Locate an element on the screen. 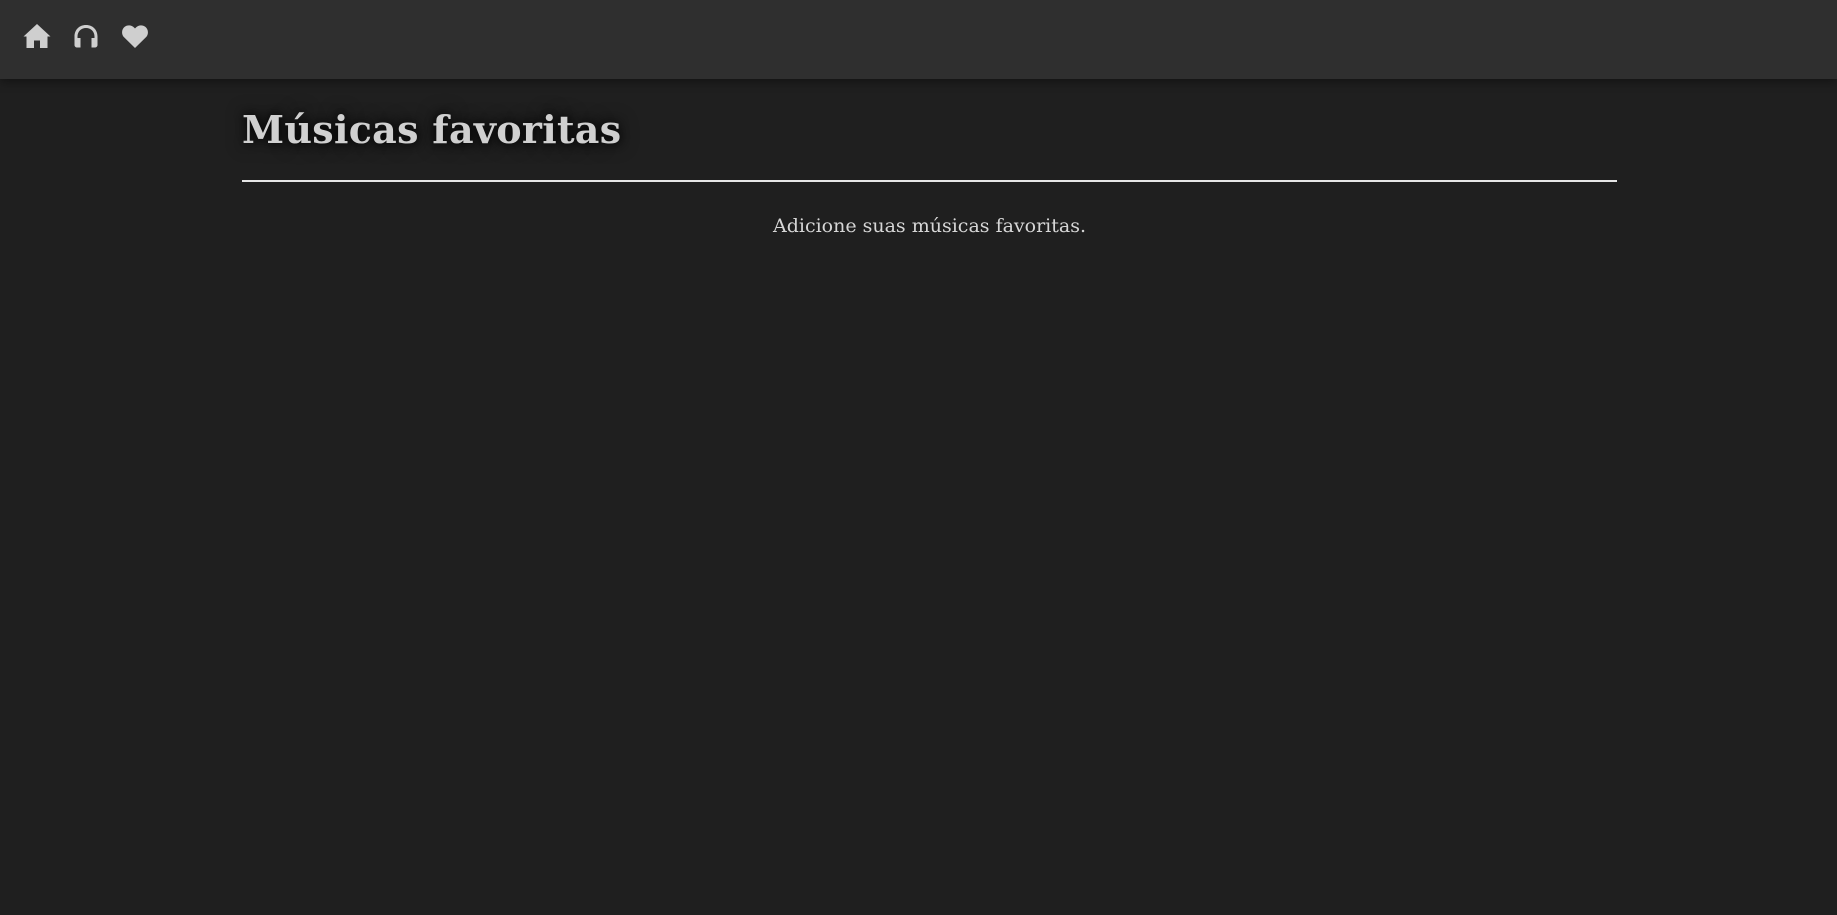  empty-favorites-message: Adicione suas músicas favoritas. is located at coordinates (929, 226).